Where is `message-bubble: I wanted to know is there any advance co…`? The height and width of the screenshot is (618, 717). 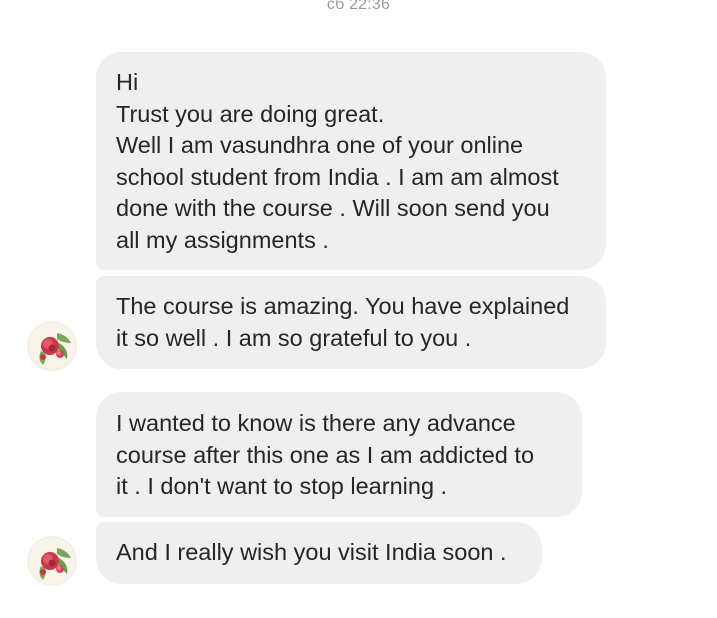
message-bubble: I wanted to know is there any advance co… is located at coordinates (339, 454).